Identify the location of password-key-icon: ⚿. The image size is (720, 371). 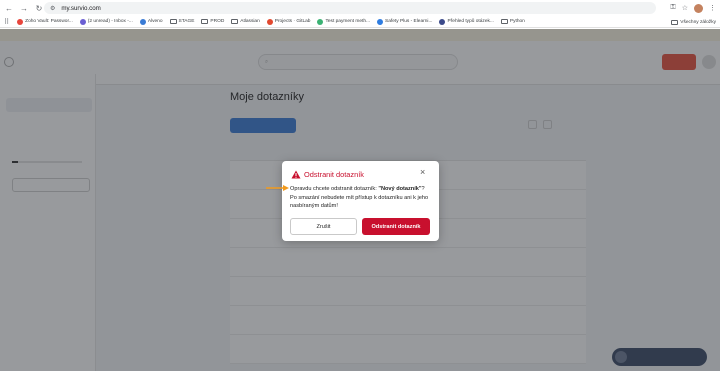
(672, 8).